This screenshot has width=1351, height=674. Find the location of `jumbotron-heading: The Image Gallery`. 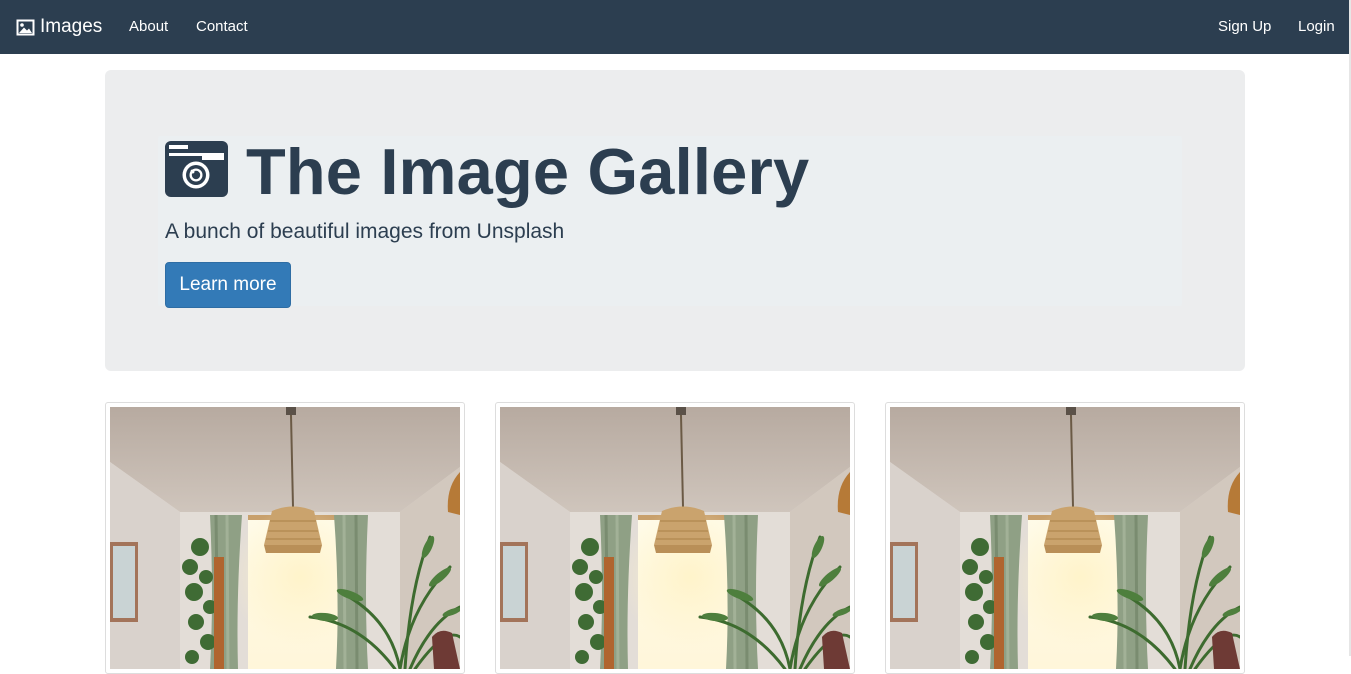

jumbotron-heading: The Image Gallery is located at coordinates (487, 171).